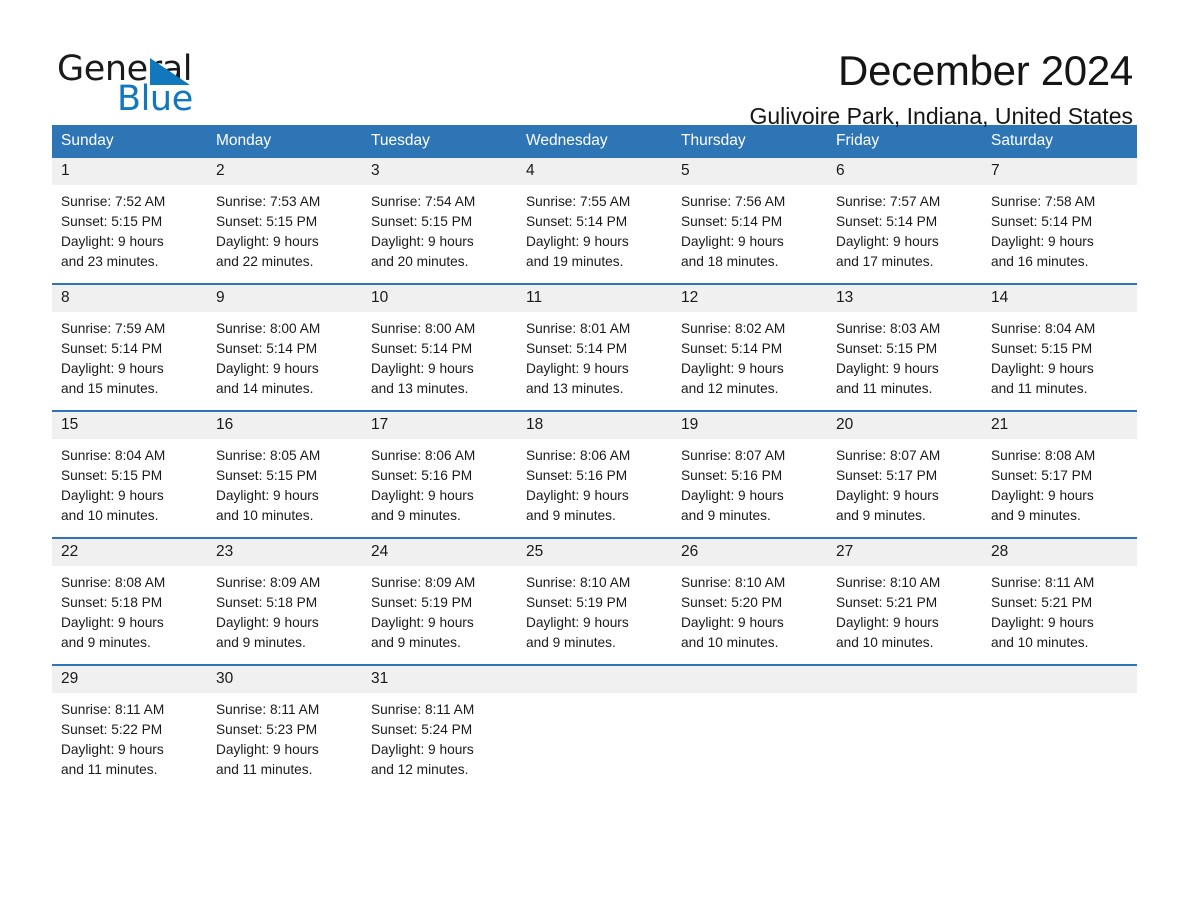 The width and height of the screenshot is (1188, 918). Describe the element at coordinates (423, 328) in the screenshot. I see `sunrise-time: Sunrise: 8:00 AM` at that location.